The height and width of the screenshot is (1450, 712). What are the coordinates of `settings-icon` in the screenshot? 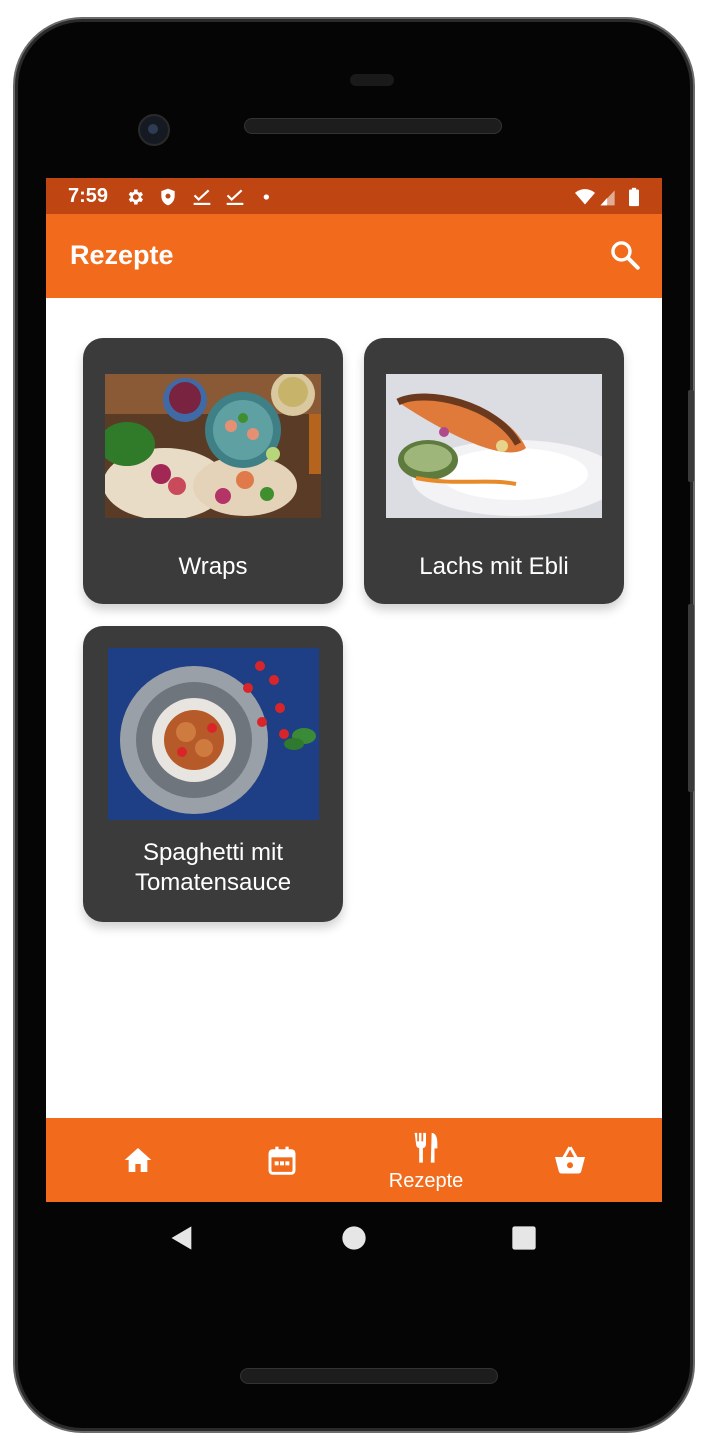 It's located at (135, 197).